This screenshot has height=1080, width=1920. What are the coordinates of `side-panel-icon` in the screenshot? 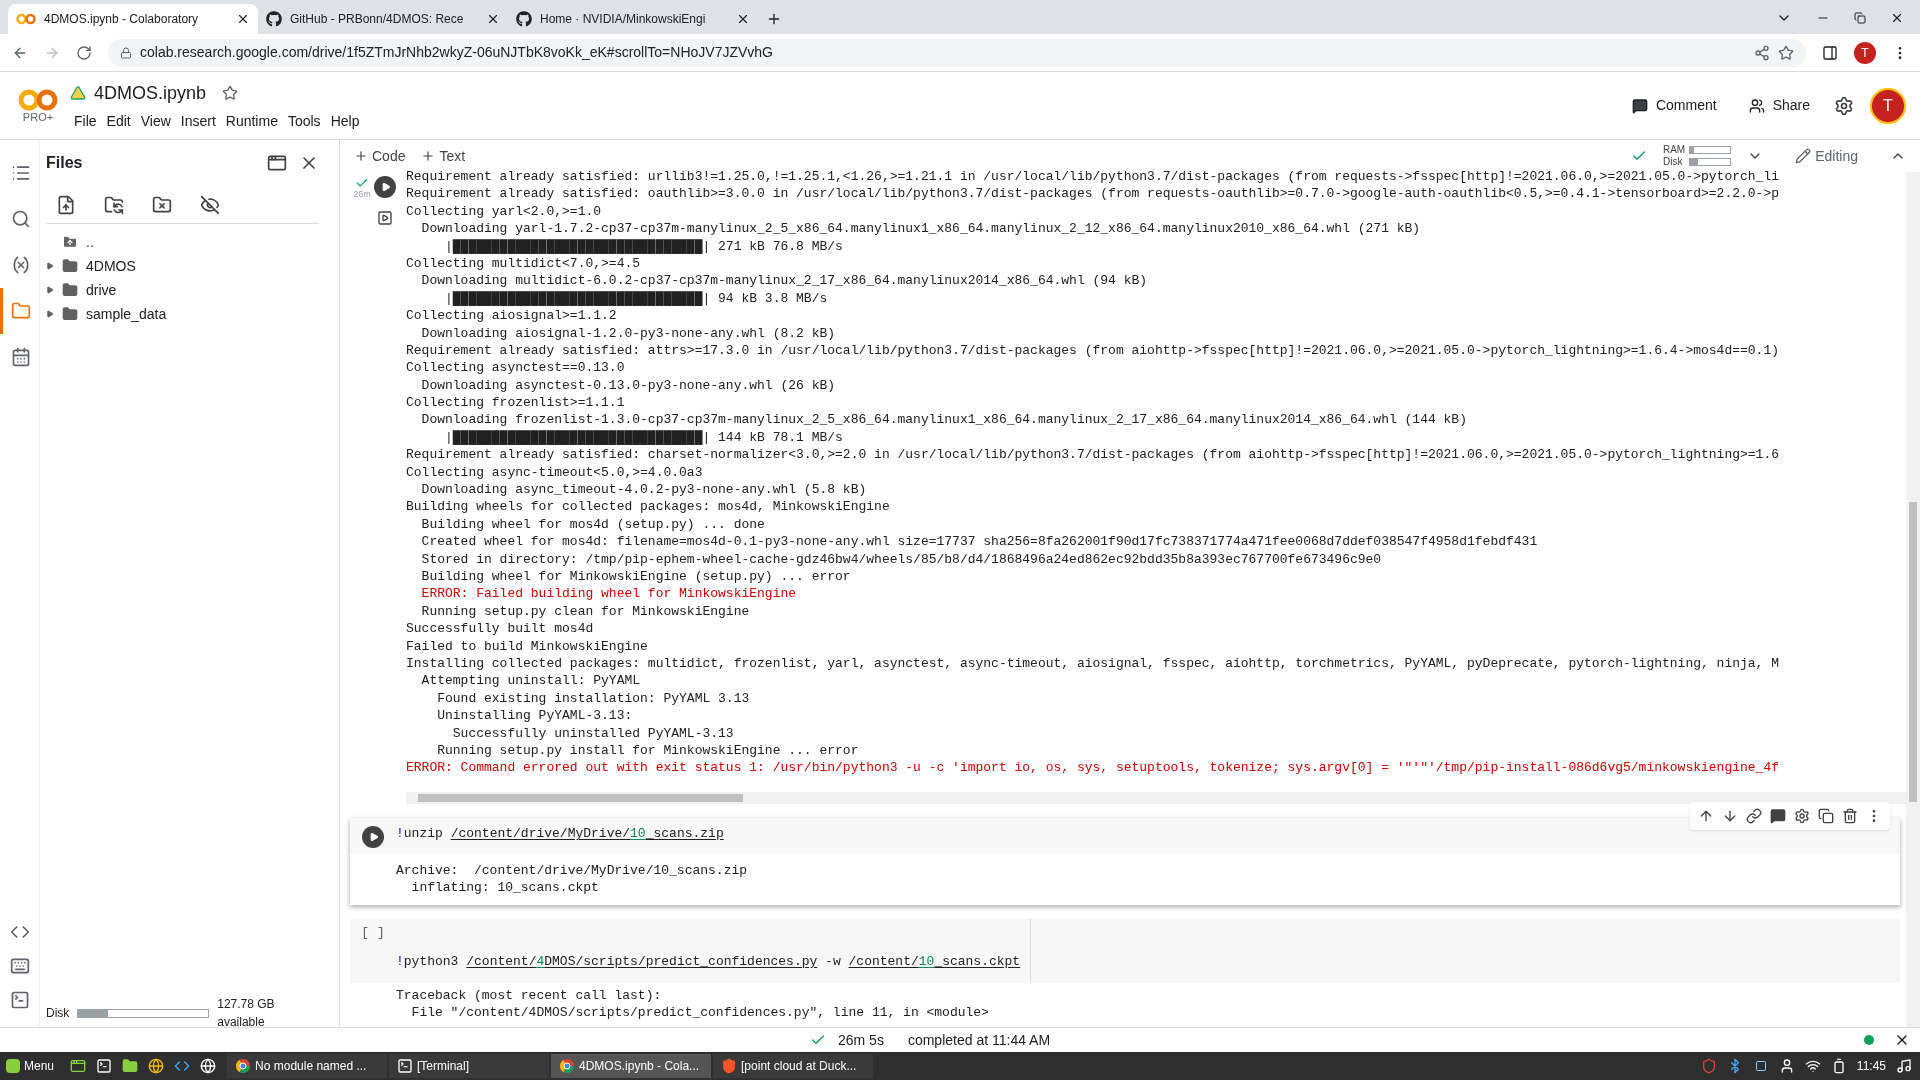 It's located at (1830, 52).